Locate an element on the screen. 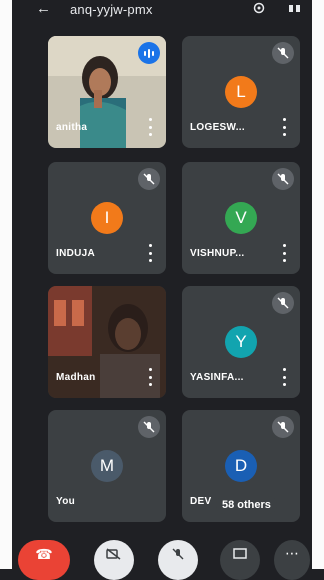 The width and height of the screenshot is (324, 580). present-icon is located at coordinates (240, 553).